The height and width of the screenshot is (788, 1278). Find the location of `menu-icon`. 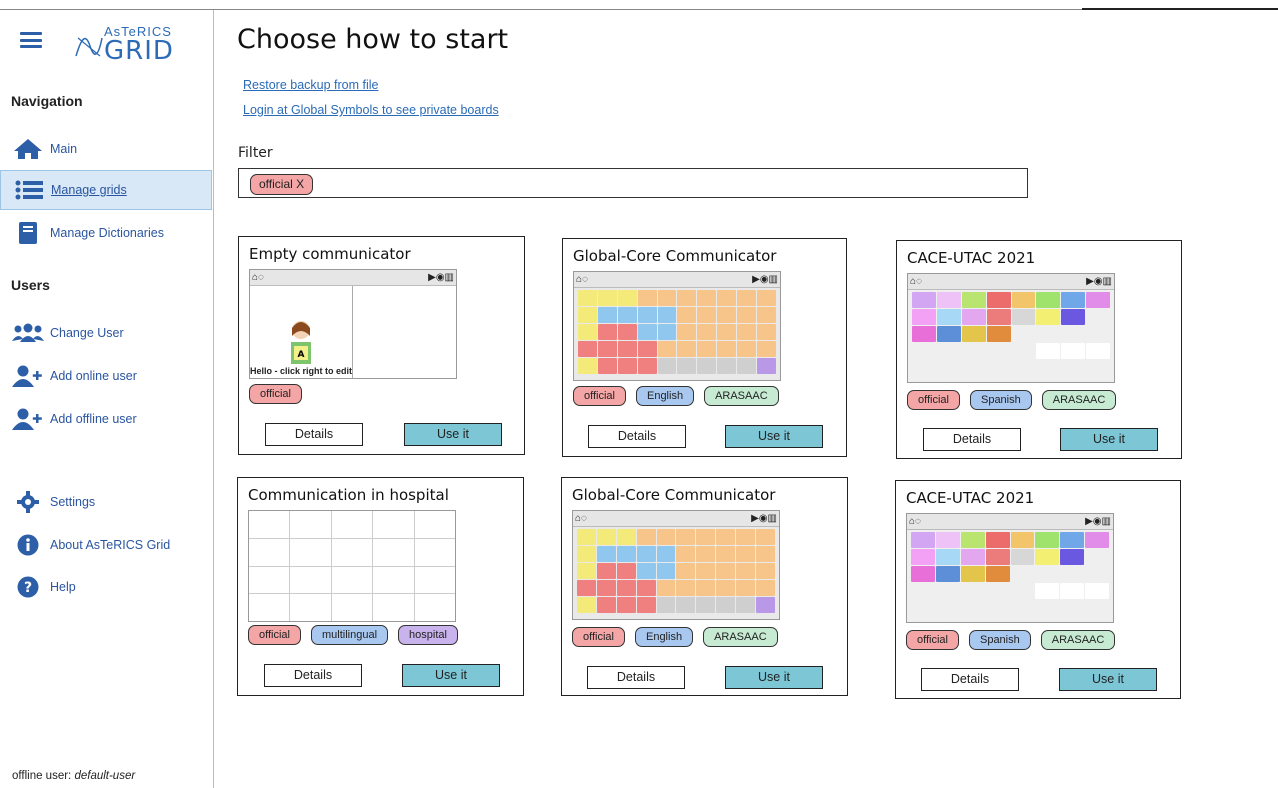

menu-icon is located at coordinates (31, 40).